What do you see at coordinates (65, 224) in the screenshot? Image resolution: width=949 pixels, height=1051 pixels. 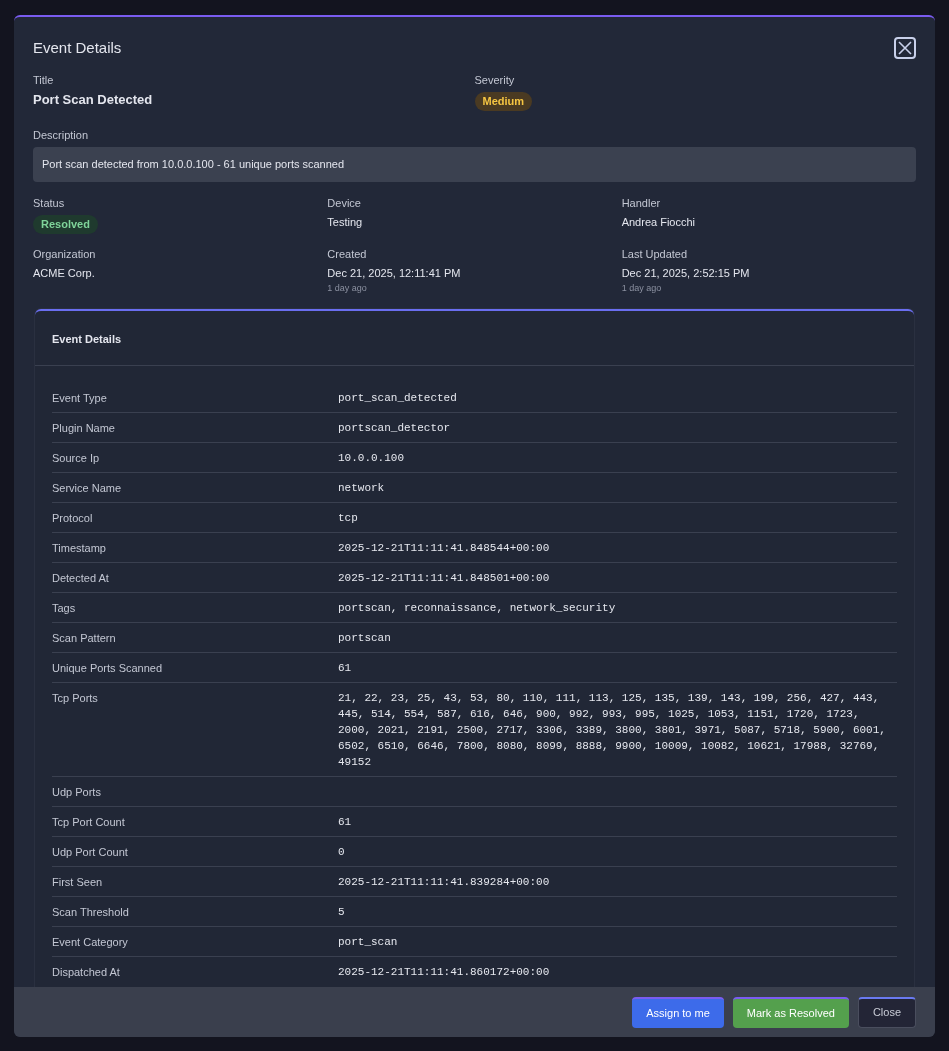 I see `status-badge: Resolved` at bounding box center [65, 224].